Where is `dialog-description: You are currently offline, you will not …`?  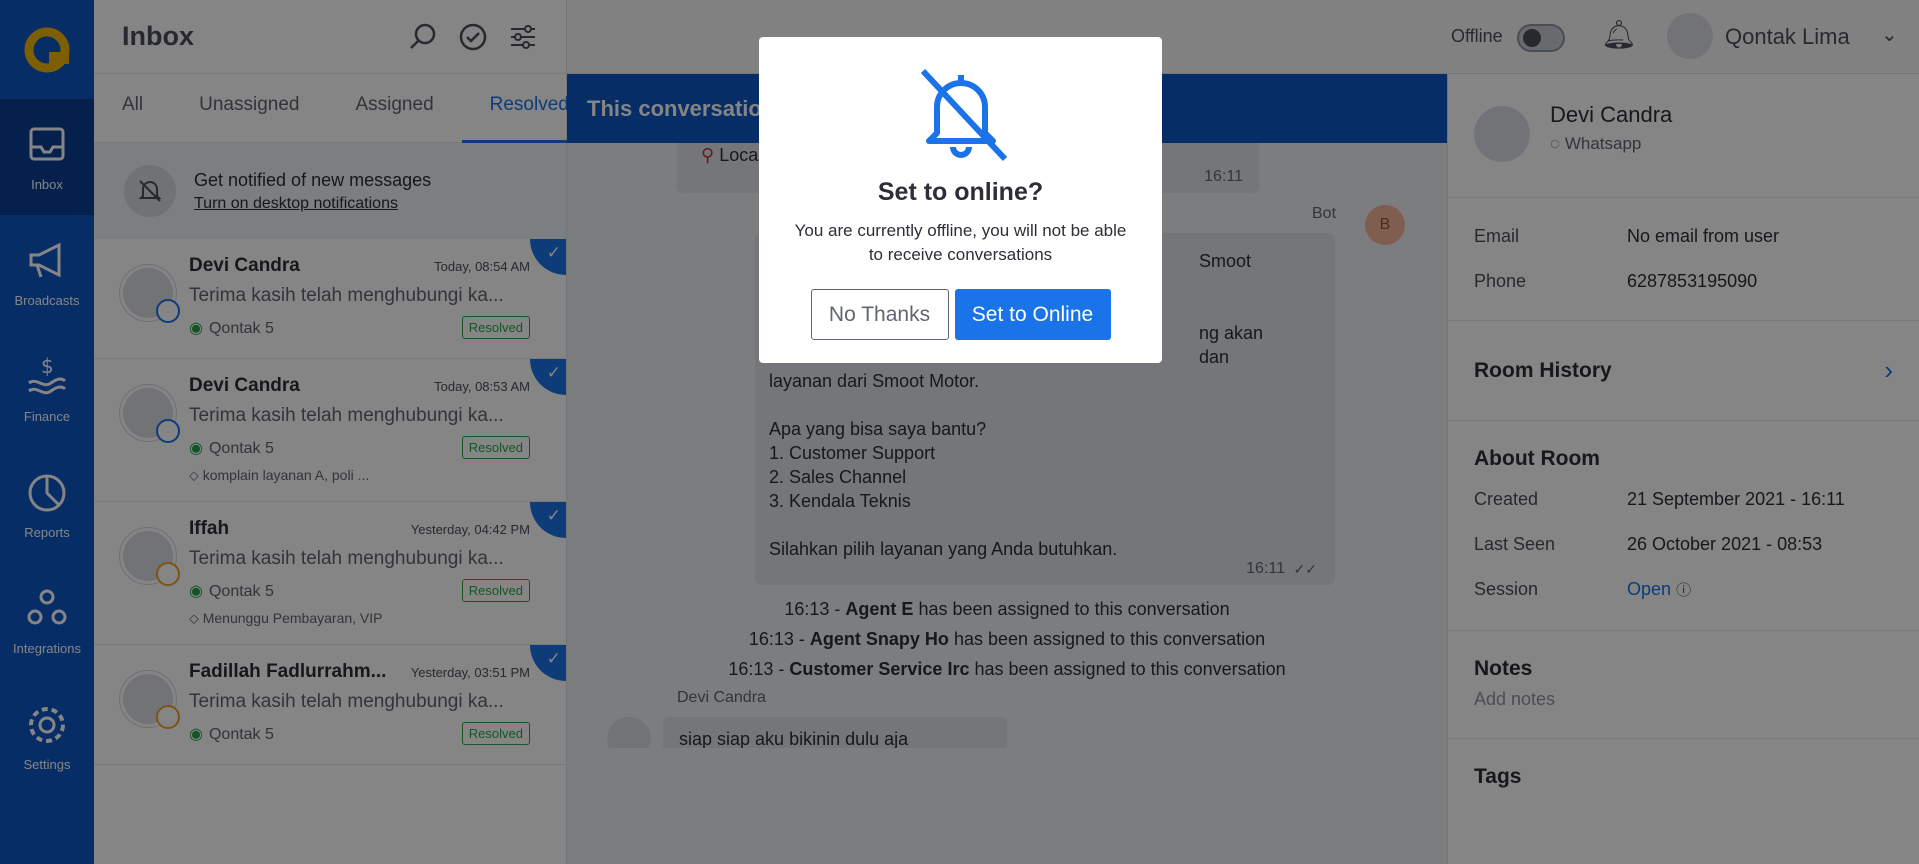 dialog-description: You are currently offline, you will not … is located at coordinates (960, 242).